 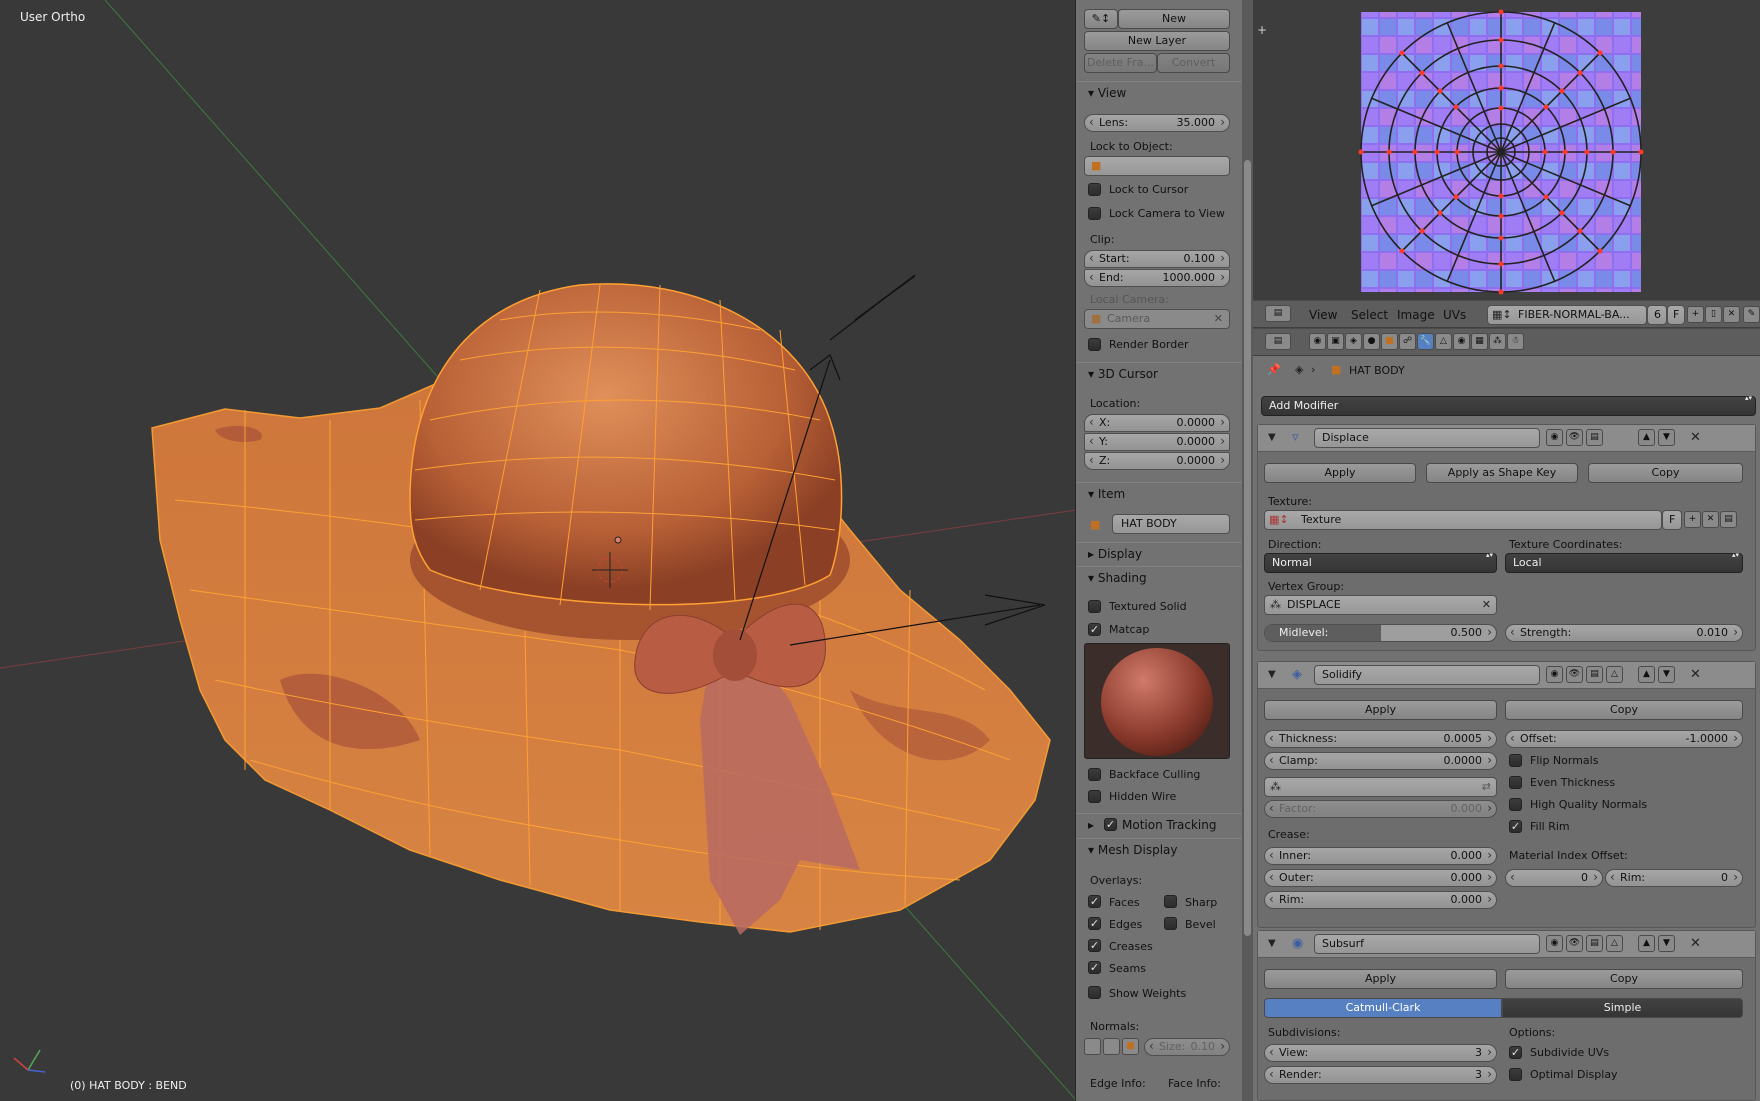 I want to click on menu-image: Image, so click(x=1416, y=315).